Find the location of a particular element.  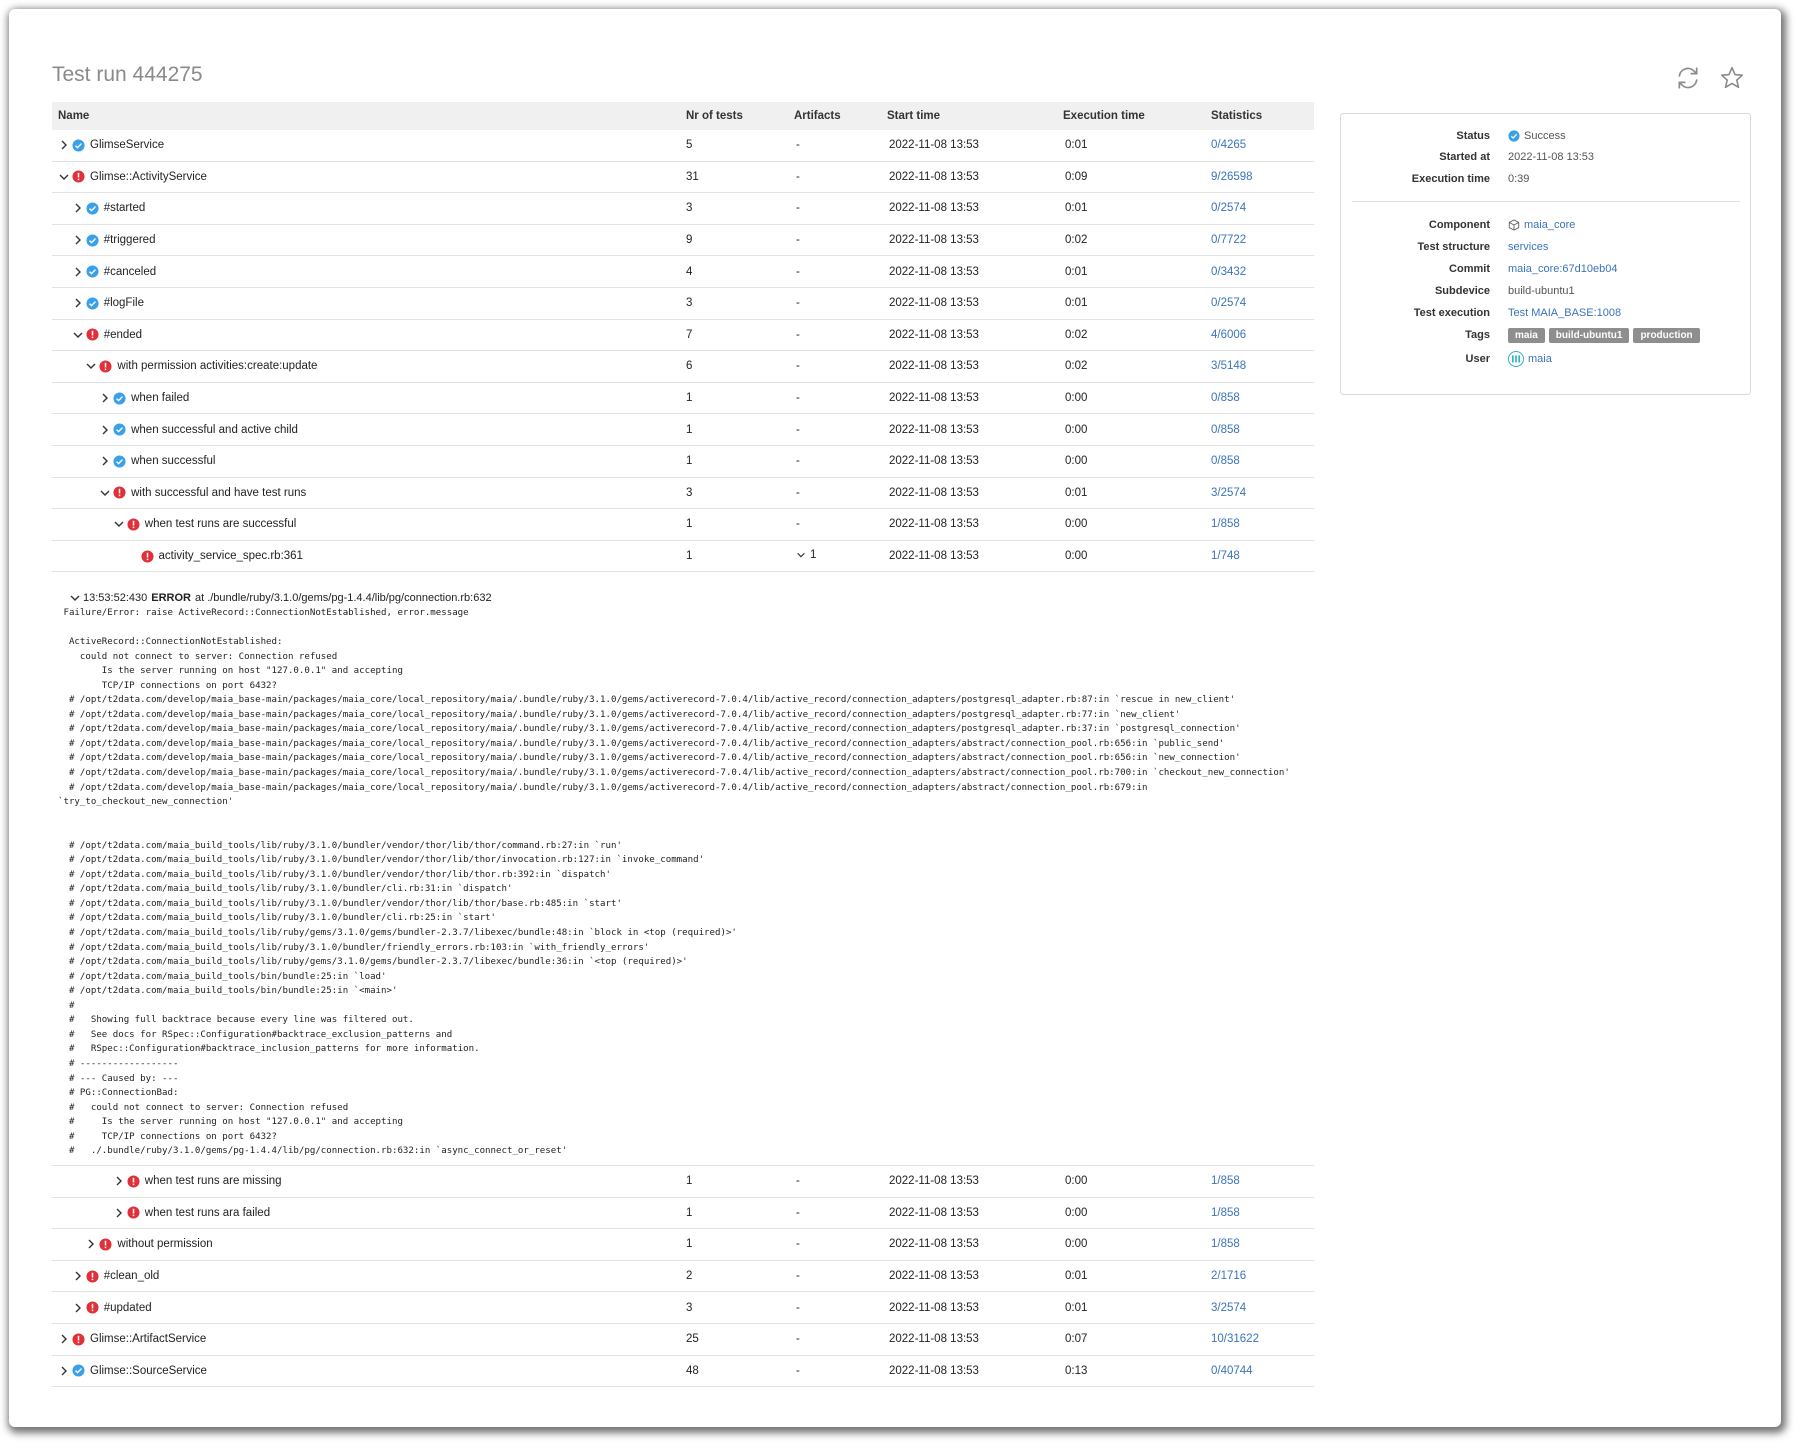

table-row: #started 3 - 2022-11-08 13:53 0:01 0/2574 is located at coordinates (683, 209).